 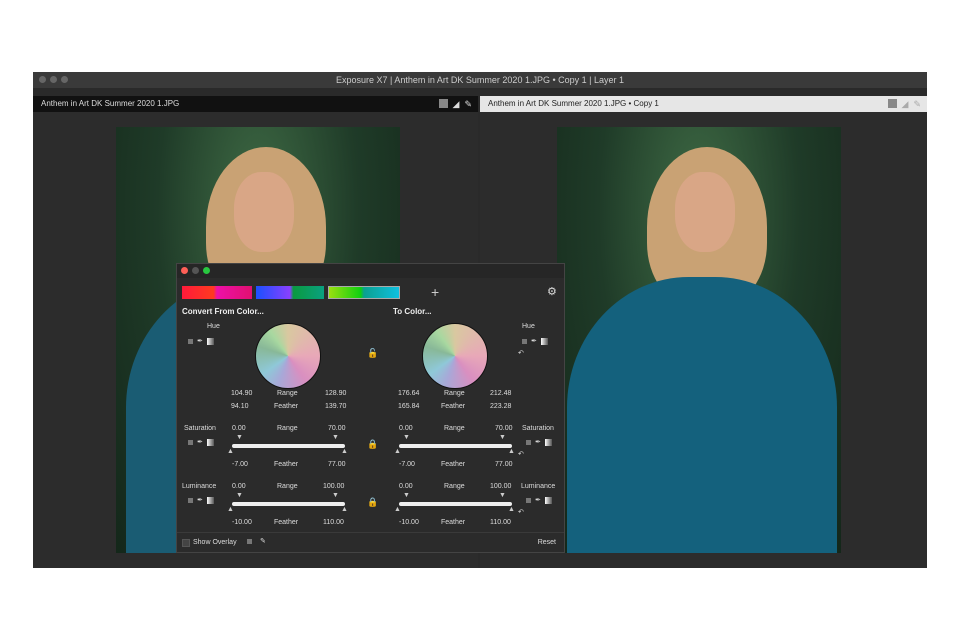 What do you see at coordinates (435, 292) in the screenshot?
I see `add-color-pair-button: +` at bounding box center [435, 292].